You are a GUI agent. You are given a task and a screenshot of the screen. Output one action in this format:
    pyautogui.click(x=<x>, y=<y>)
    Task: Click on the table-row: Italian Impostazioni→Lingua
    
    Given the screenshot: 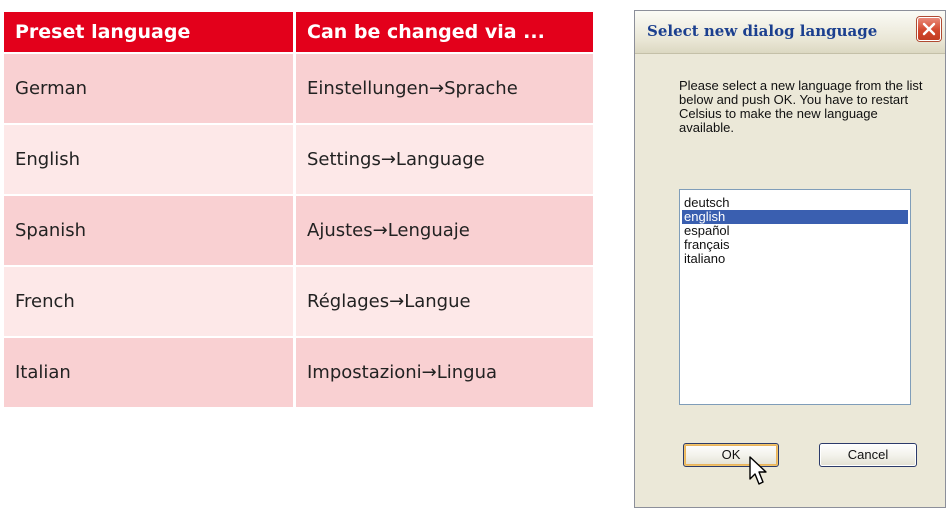 What is the action you would take?
    pyautogui.click(x=298, y=373)
    